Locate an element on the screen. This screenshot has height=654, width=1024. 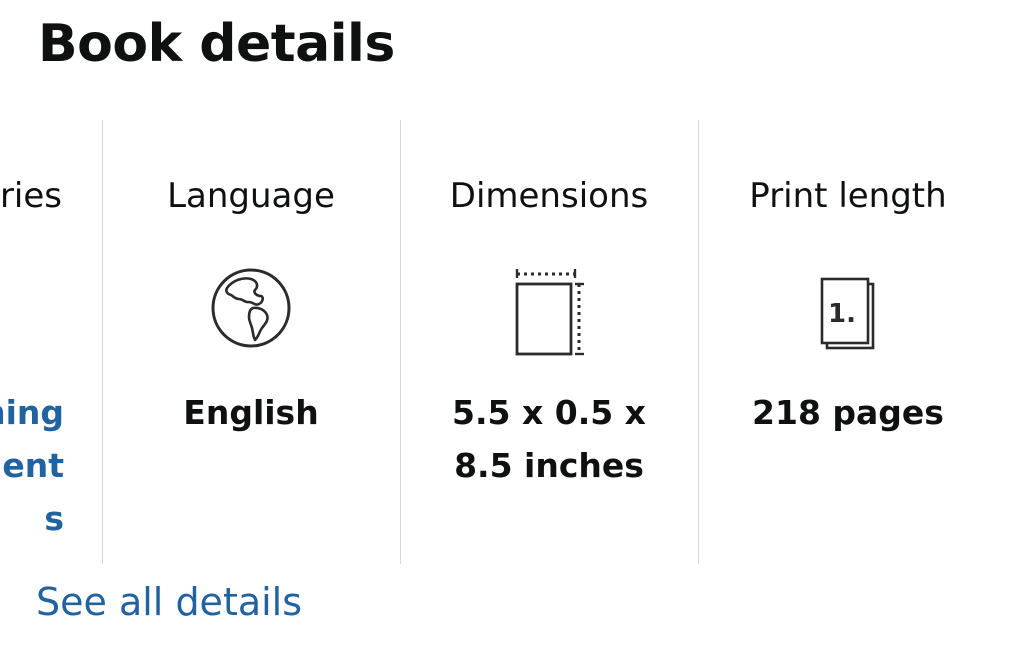
svg-text: 1. is located at coordinates (842, 314).